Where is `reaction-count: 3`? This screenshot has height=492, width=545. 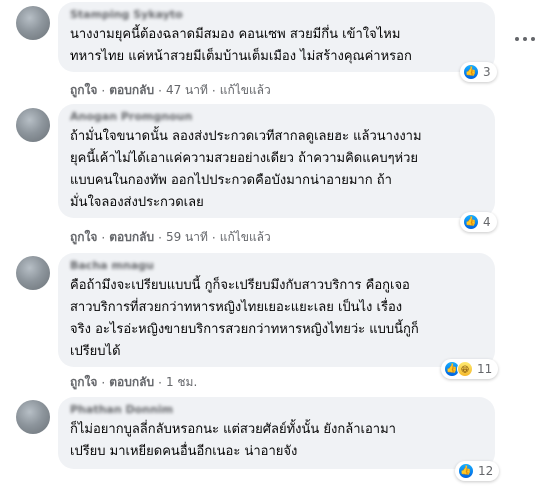
reaction-count: 3 is located at coordinates (487, 72).